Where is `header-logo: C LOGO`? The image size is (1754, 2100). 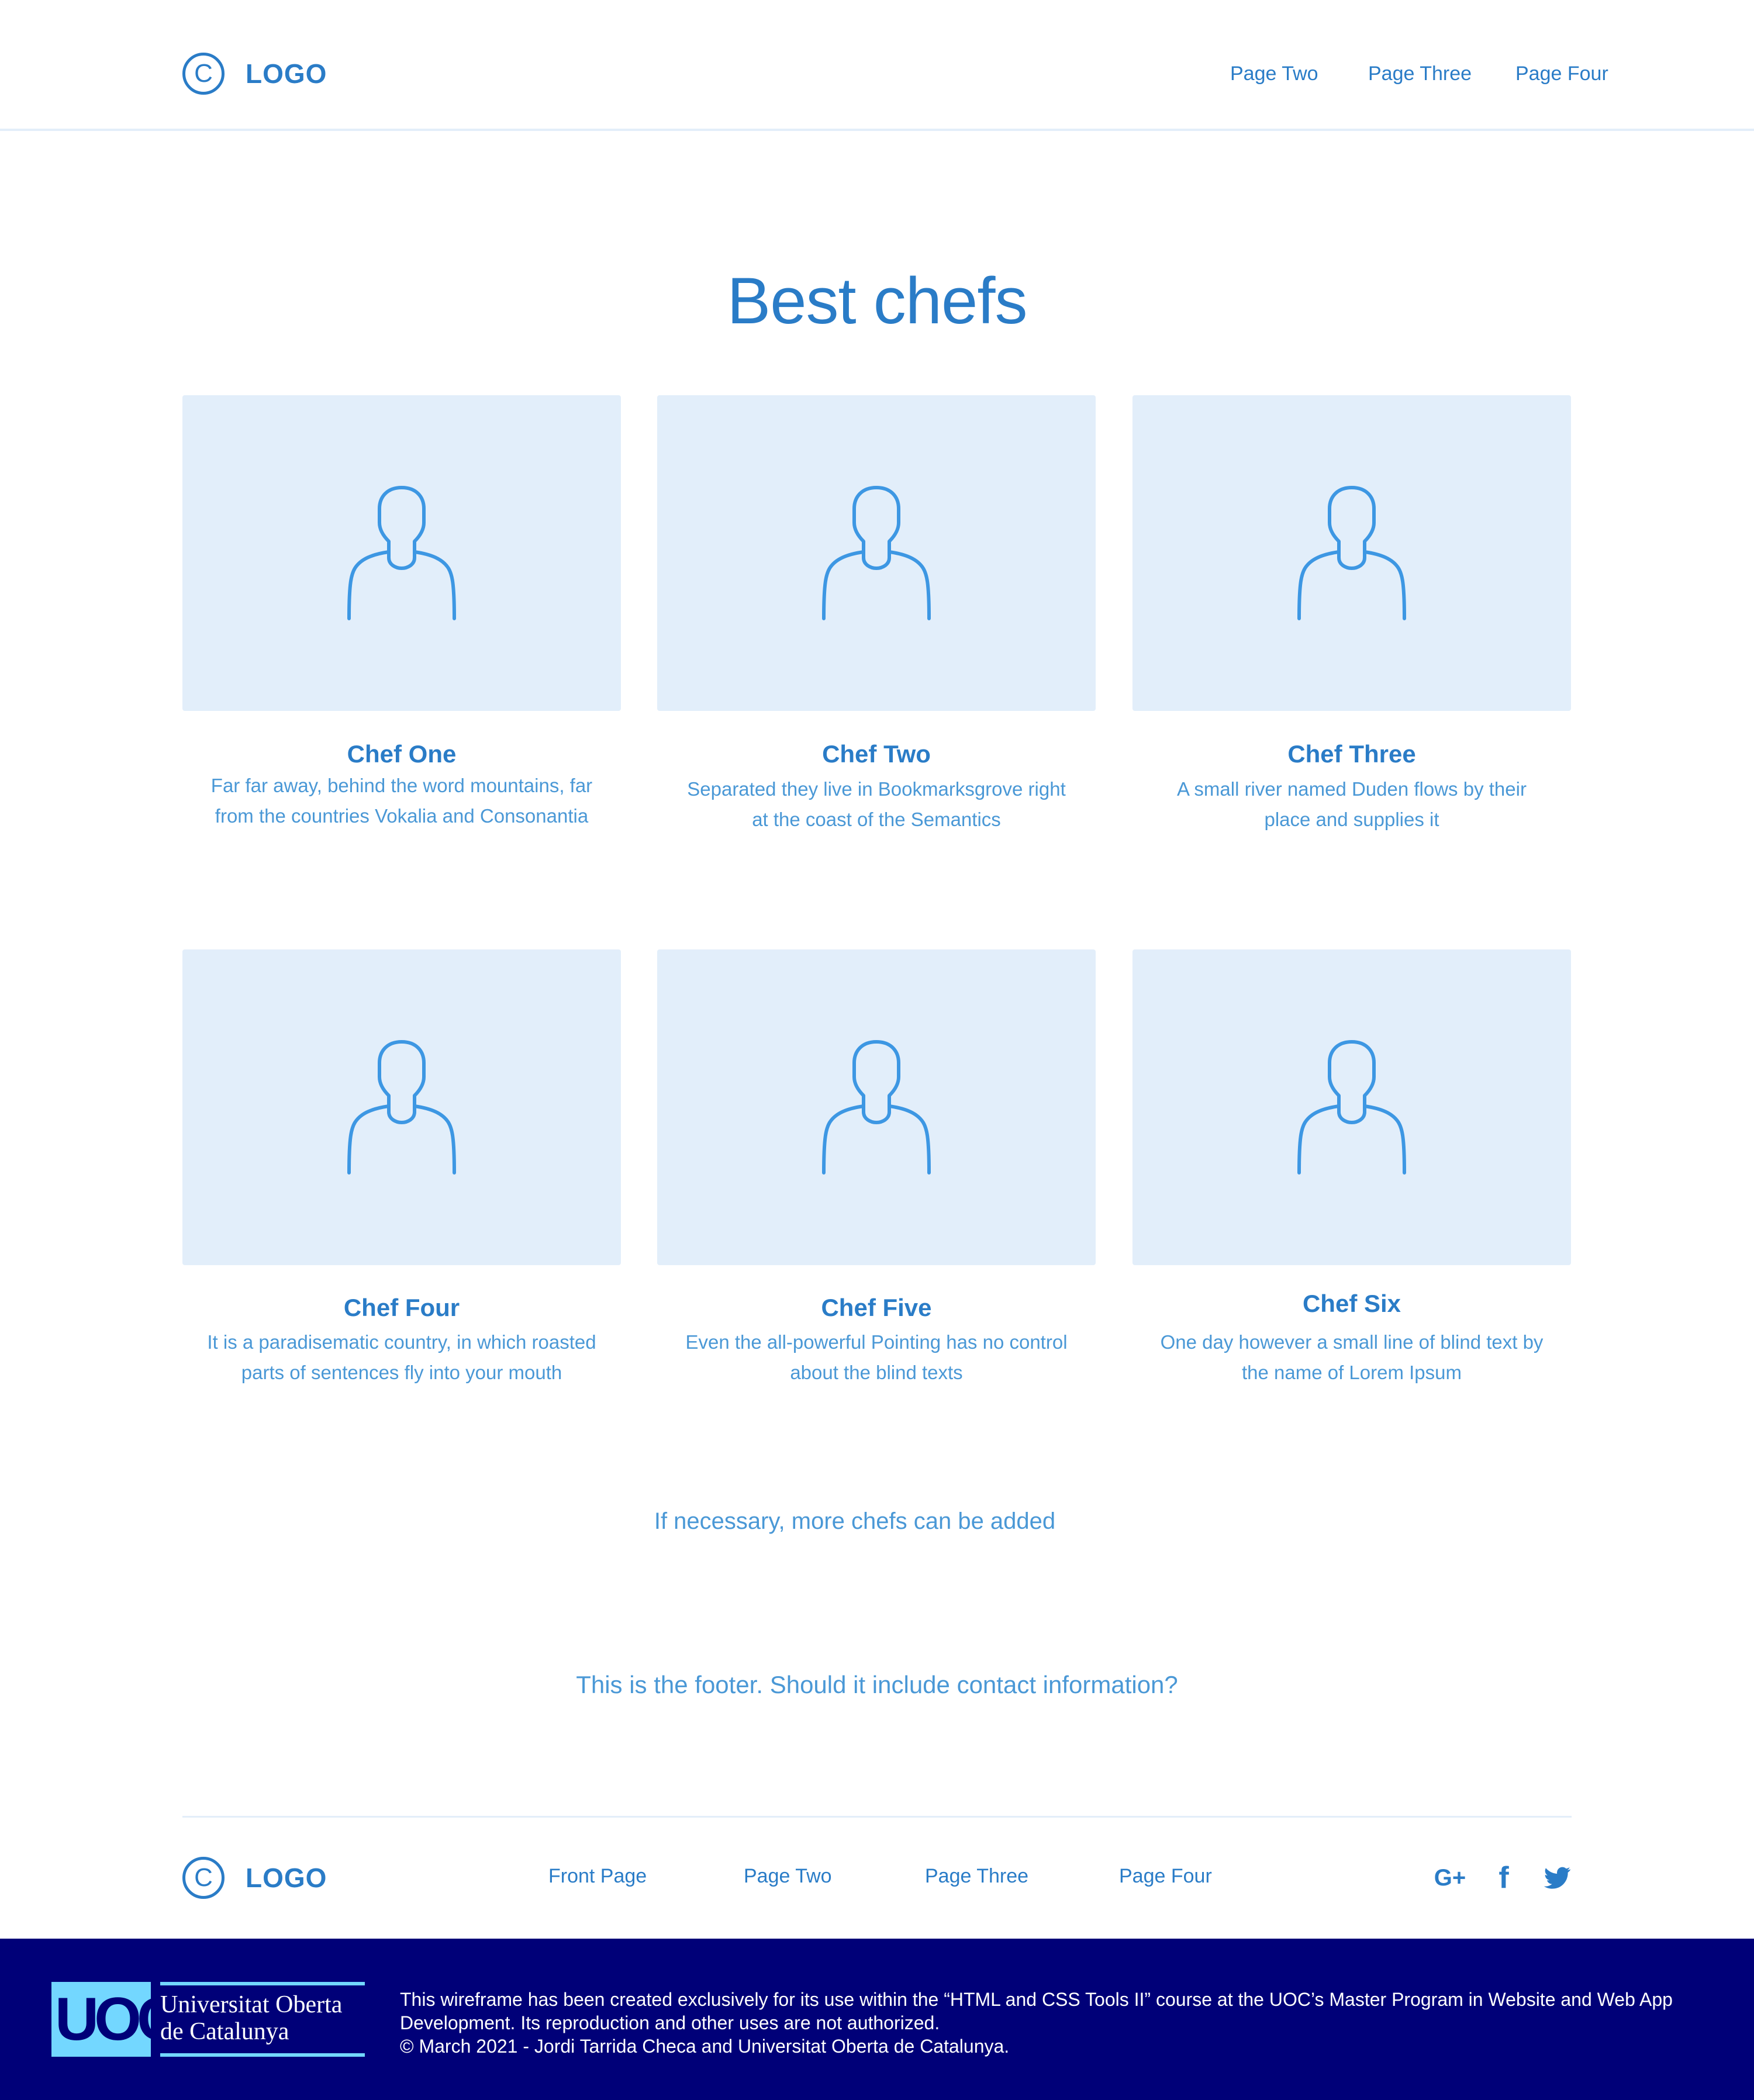 header-logo: C LOGO is located at coordinates (254, 74).